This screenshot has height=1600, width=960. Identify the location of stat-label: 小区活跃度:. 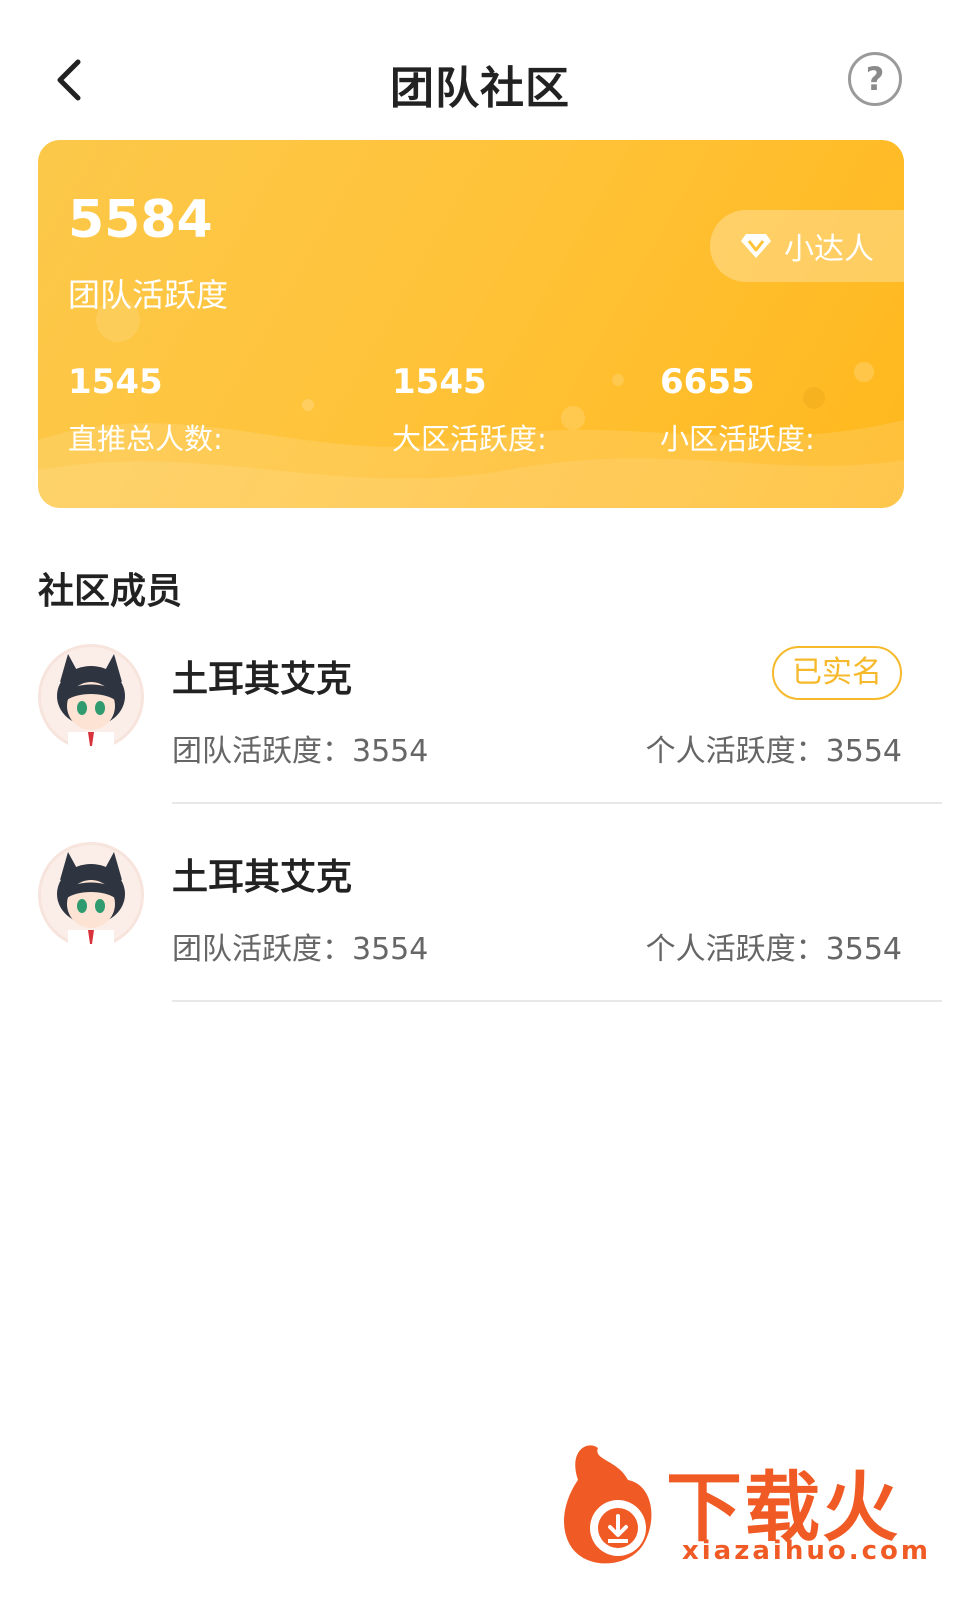
(737, 439).